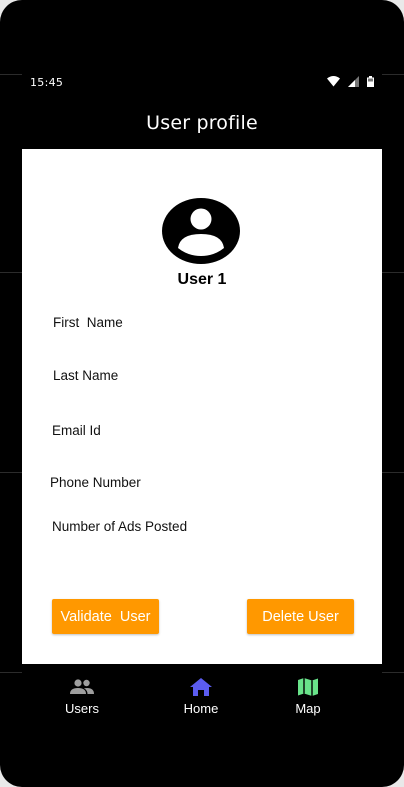 The image size is (404, 787). I want to click on nav-item-users: Users, so click(82, 697).